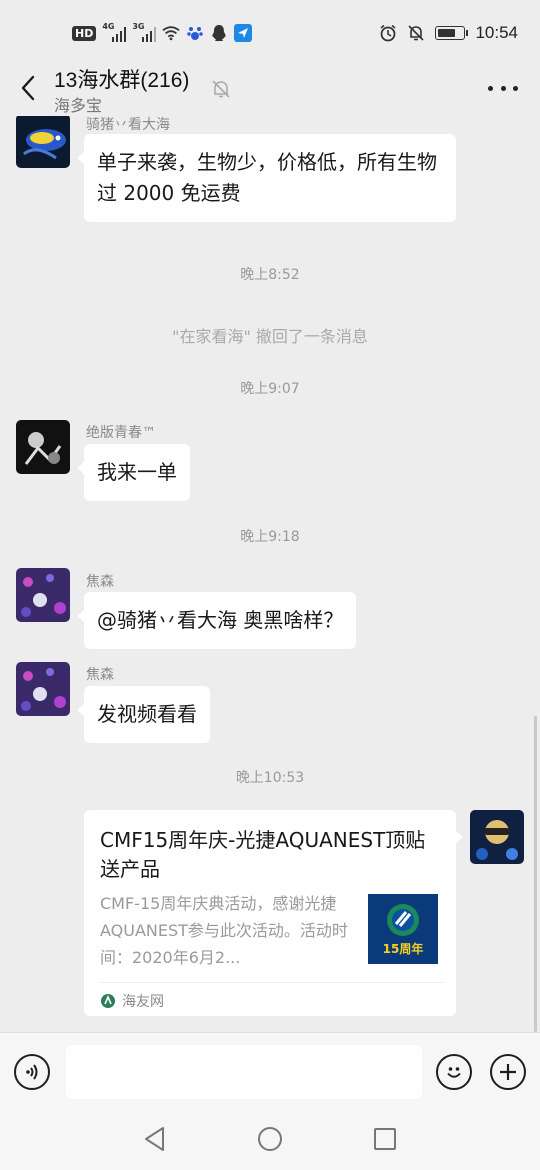  What do you see at coordinates (270, 336) in the screenshot?
I see `recall-notice: "在家看海" 撤回了一条消息` at bounding box center [270, 336].